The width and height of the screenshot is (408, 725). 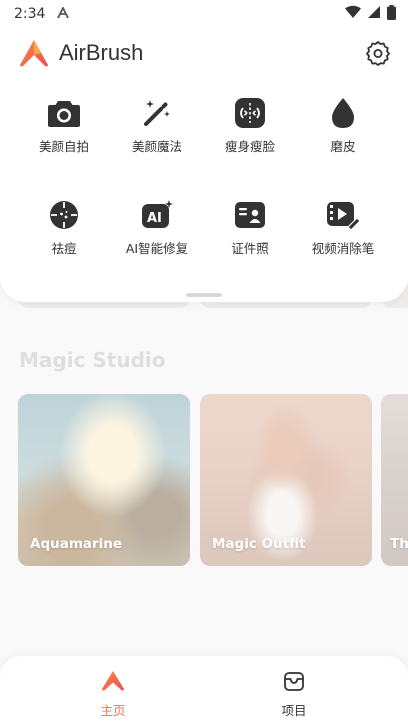 I want to click on magic-wand-icon, so click(x=157, y=113).